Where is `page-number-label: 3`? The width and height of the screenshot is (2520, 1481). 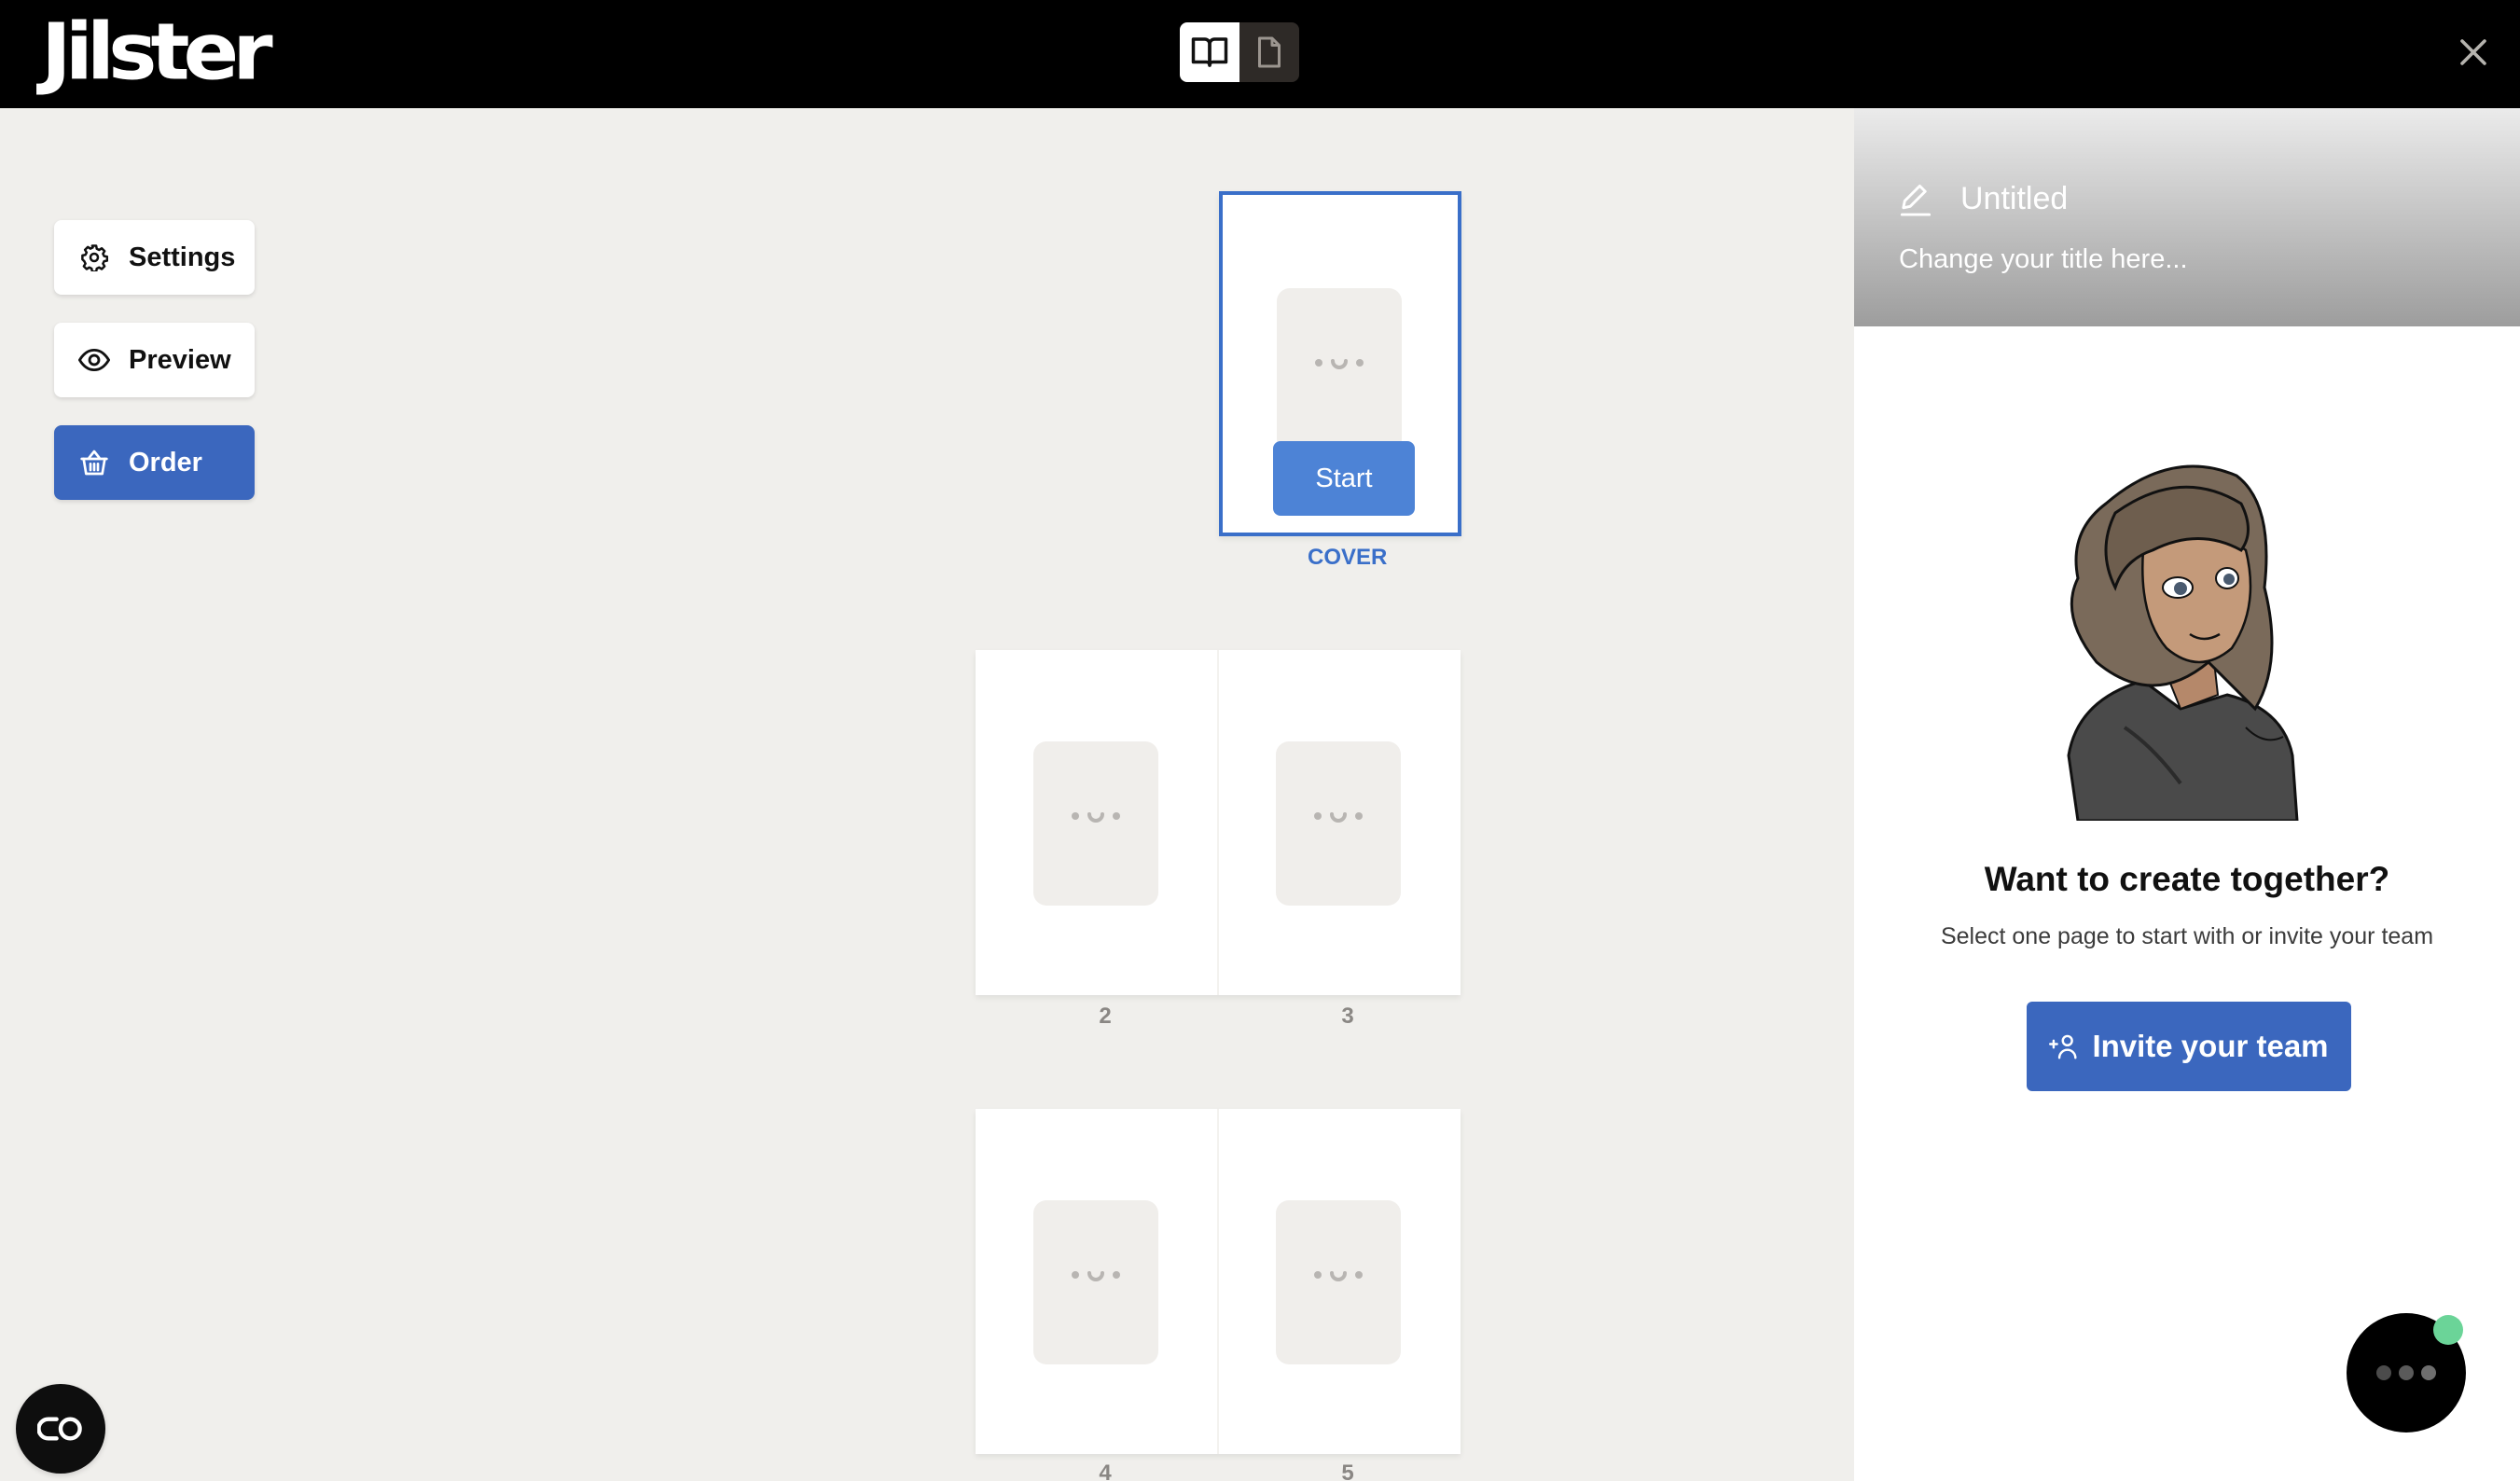
page-number-label: 3 is located at coordinates (1347, 1016).